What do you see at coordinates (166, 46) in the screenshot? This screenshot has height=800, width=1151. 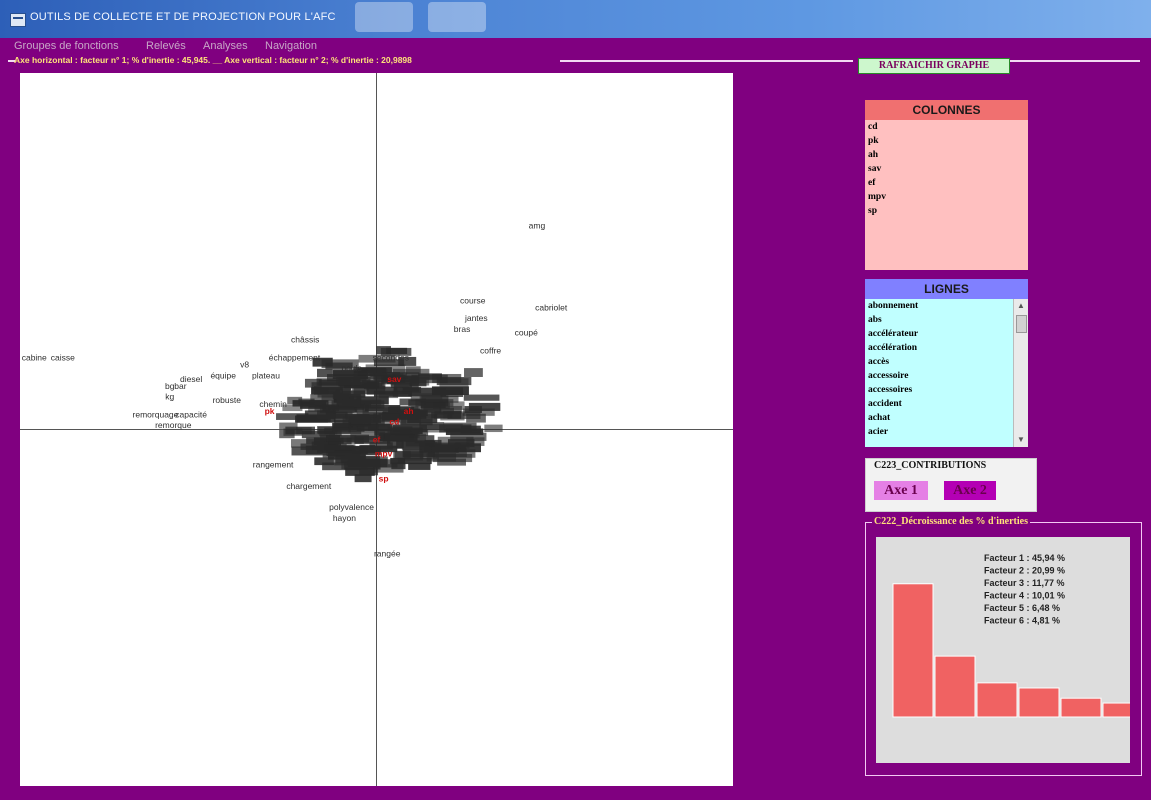 I see `menu-releves: Relevés` at bounding box center [166, 46].